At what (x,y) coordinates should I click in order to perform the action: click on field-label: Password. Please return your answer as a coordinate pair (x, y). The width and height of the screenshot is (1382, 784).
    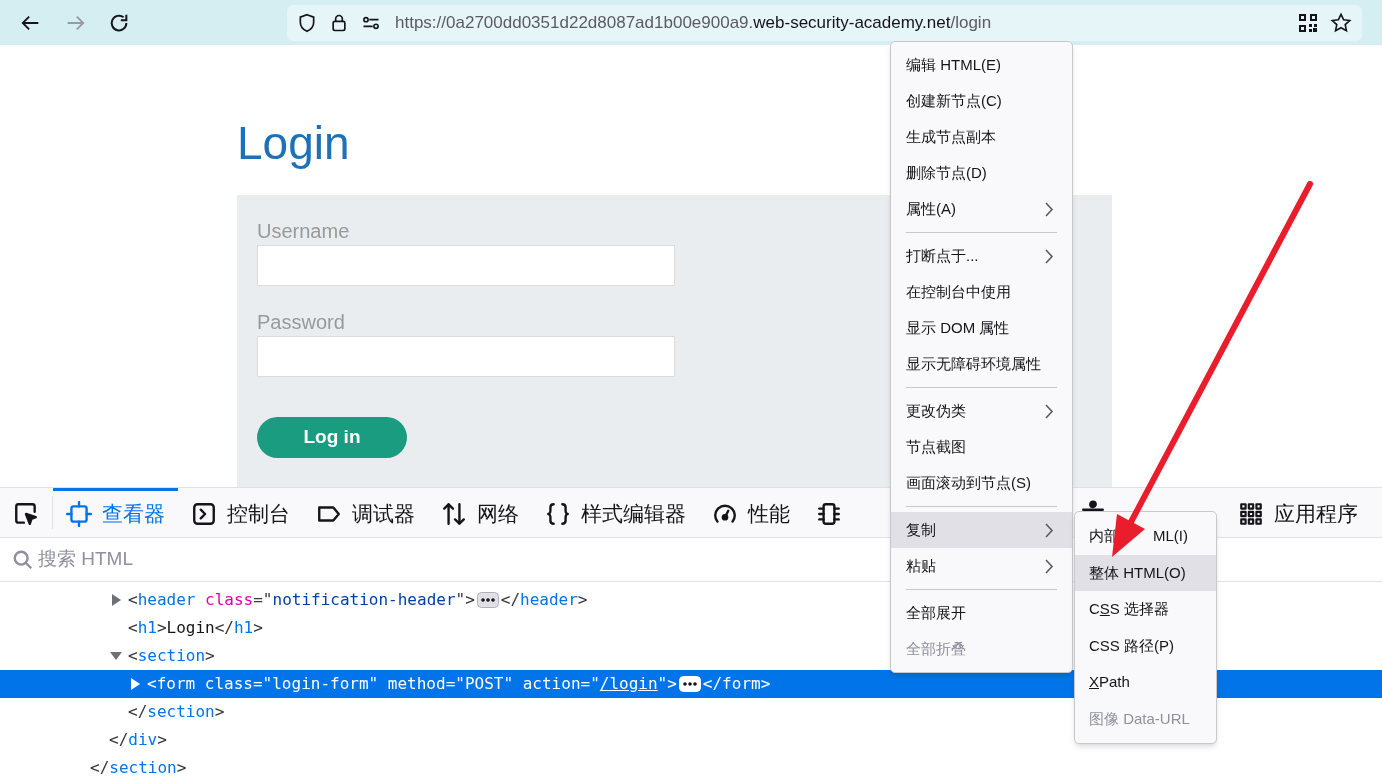
    Looking at the image, I should click on (301, 322).